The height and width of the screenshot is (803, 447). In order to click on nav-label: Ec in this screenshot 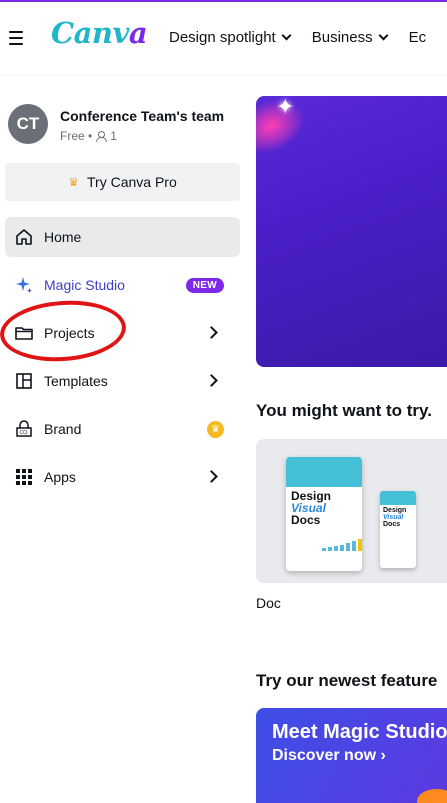, I will do `click(417, 37)`.